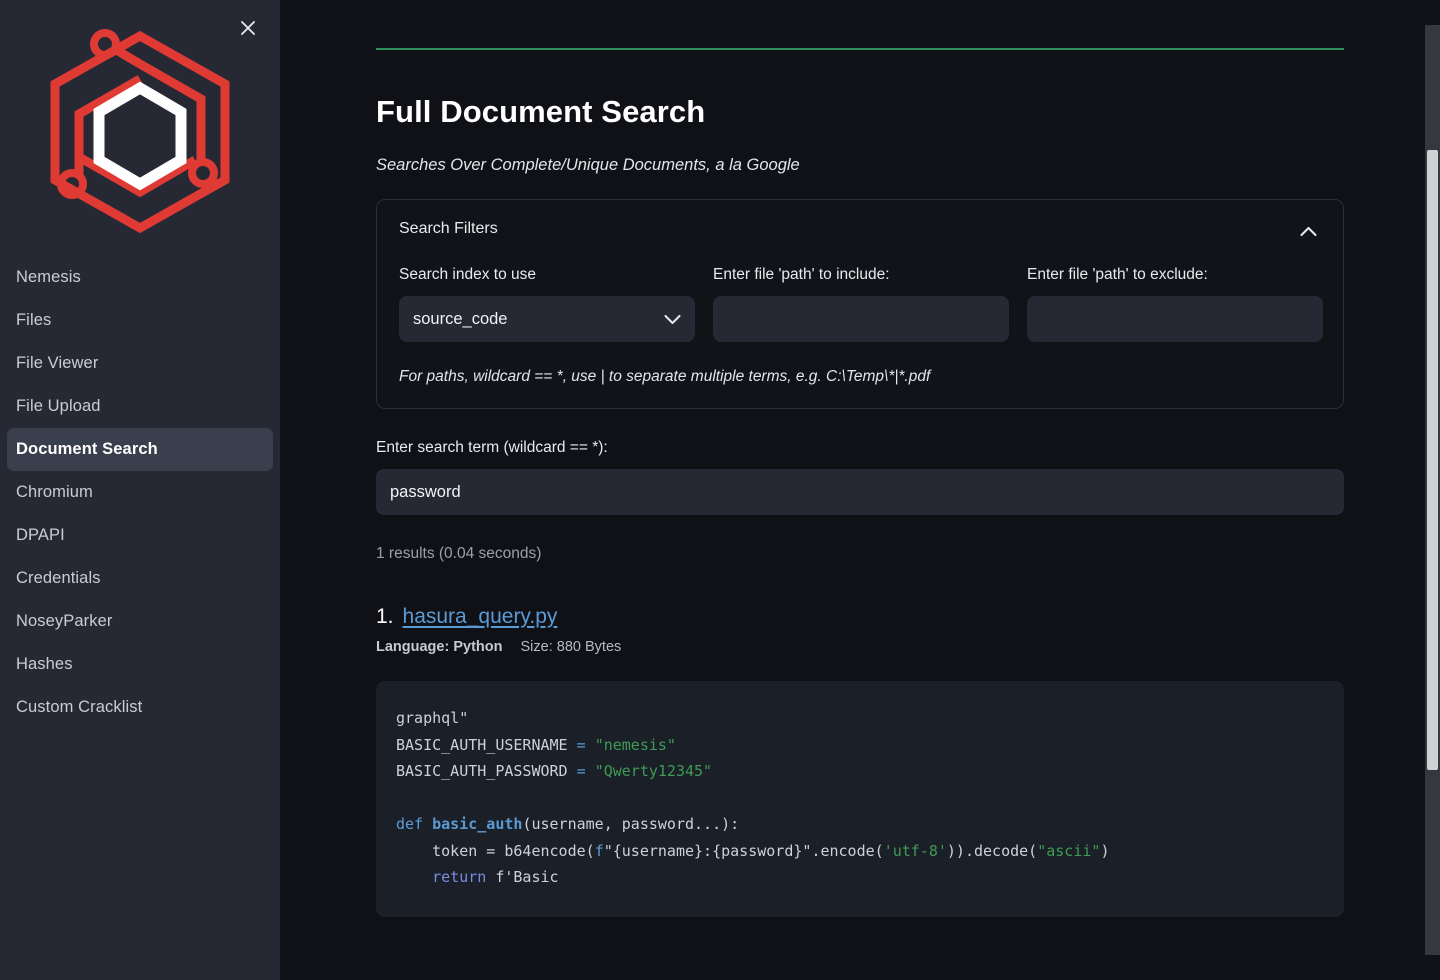 The width and height of the screenshot is (1440, 980). I want to click on code-fstring-body: "{username}:{password}", so click(707, 850).